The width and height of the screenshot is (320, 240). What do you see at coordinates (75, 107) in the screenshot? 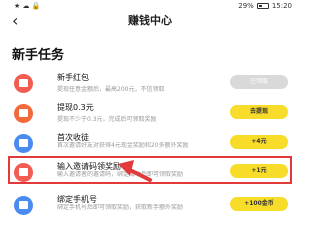
I see `task-title: 提现0.3元` at bounding box center [75, 107].